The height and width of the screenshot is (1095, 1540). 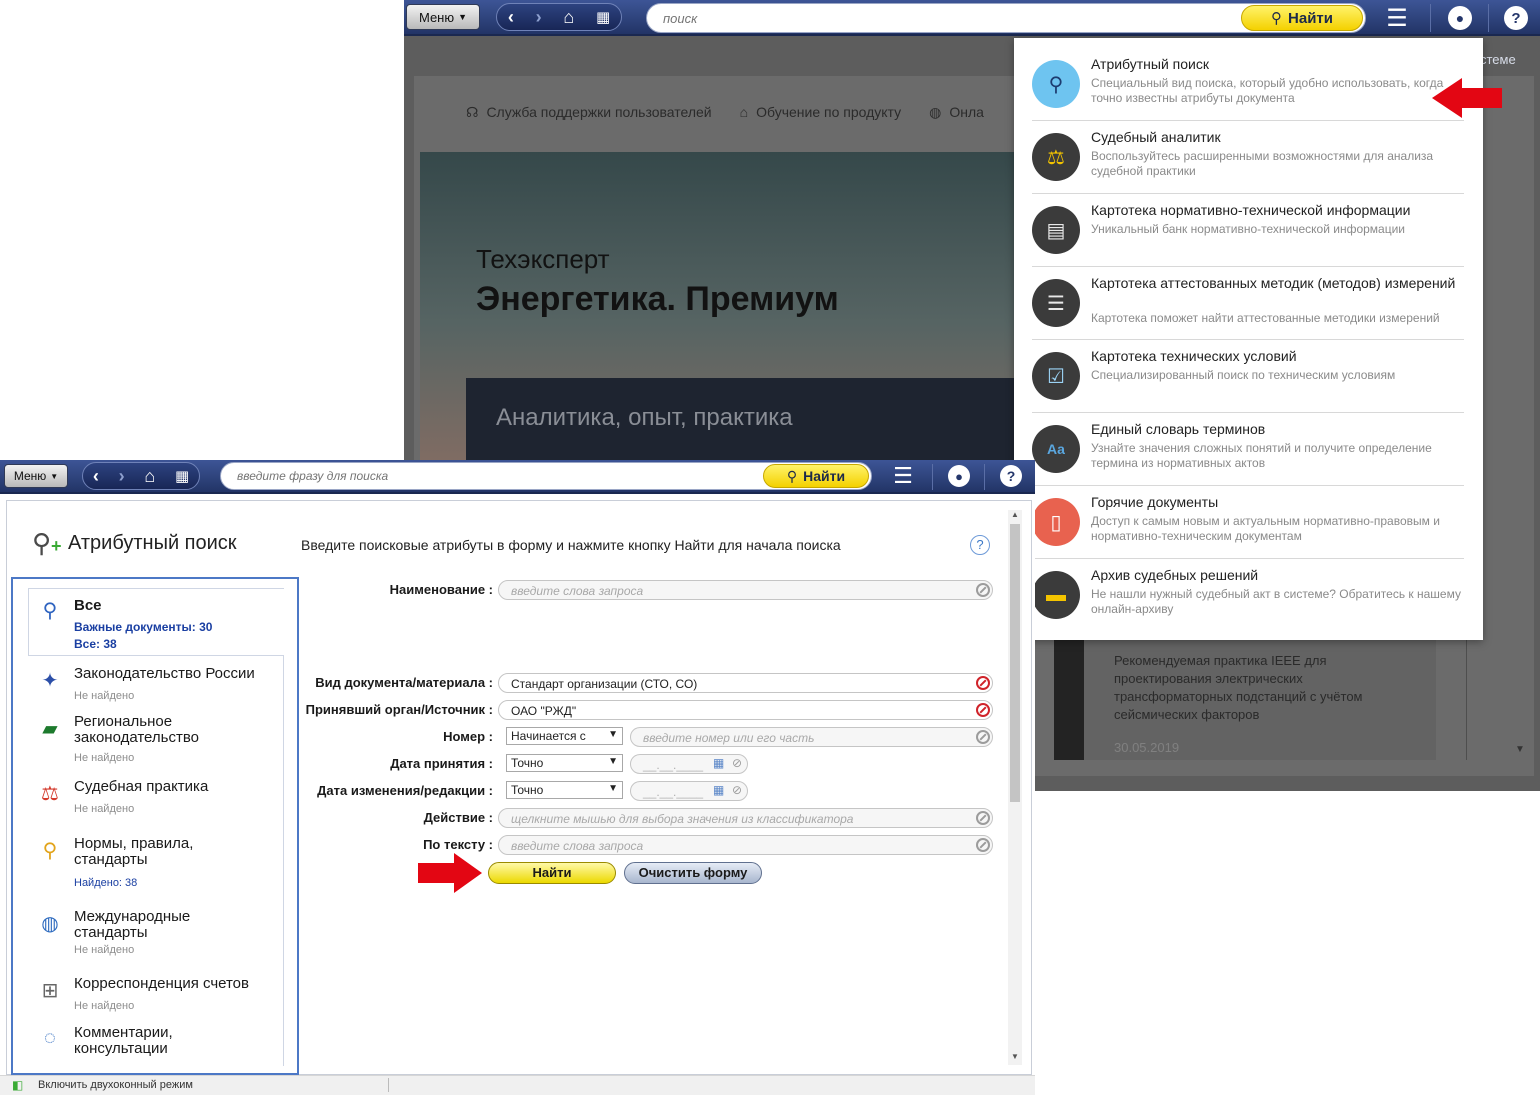 What do you see at coordinates (744, 112) in the screenshot?
I see `graduation-cap-icon: ⌂` at bounding box center [744, 112].